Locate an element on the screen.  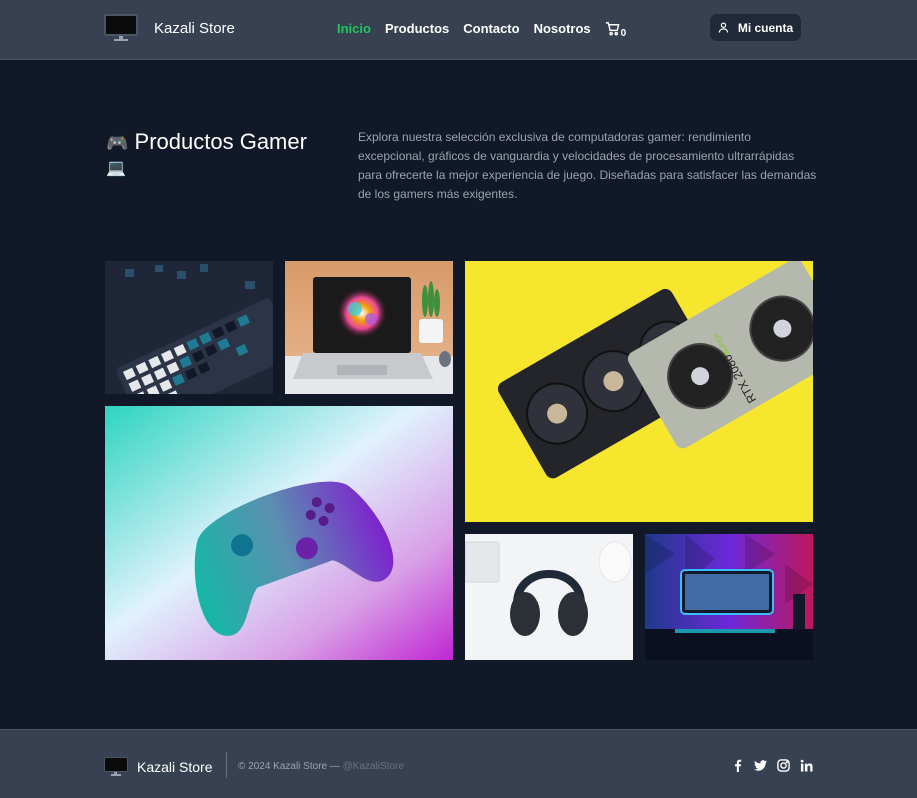
social-handle-link: @KazaliStore is located at coordinates (373, 766).